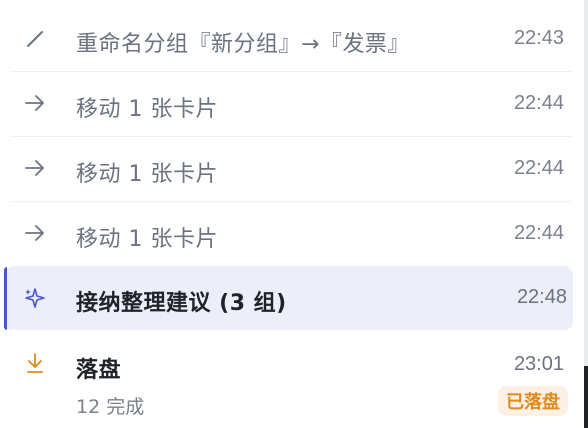 Image resolution: width=588 pixels, height=428 pixels. What do you see at coordinates (243, 44) in the screenshot?
I see `history-item-label: 重命名分组『新分组』→『发票』` at bounding box center [243, 44].